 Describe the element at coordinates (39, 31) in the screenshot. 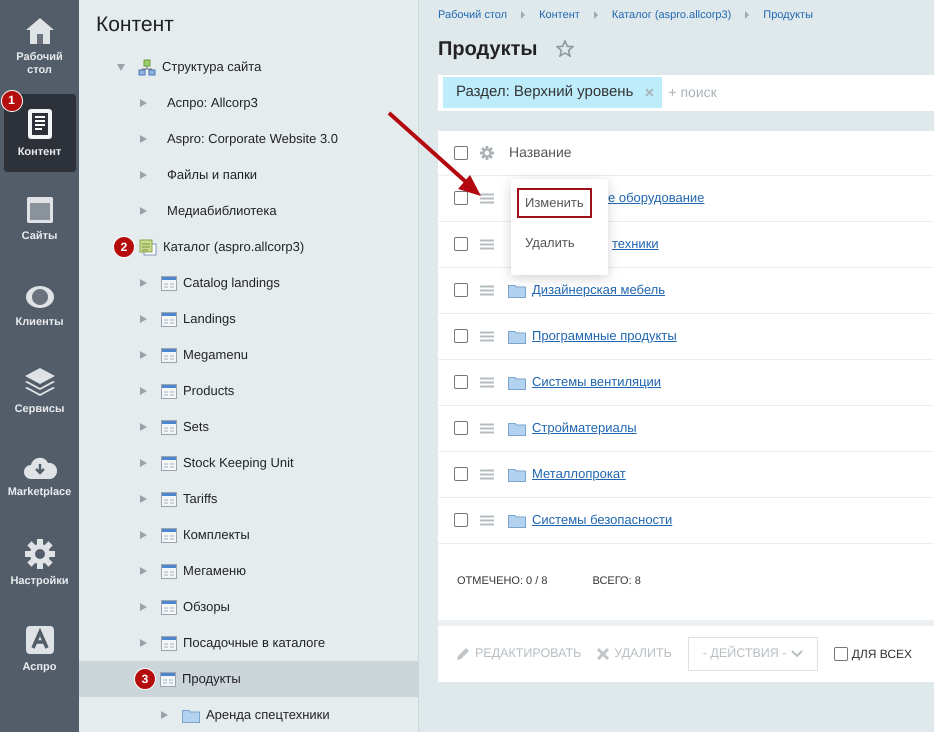

I see `home-icon` at that location.